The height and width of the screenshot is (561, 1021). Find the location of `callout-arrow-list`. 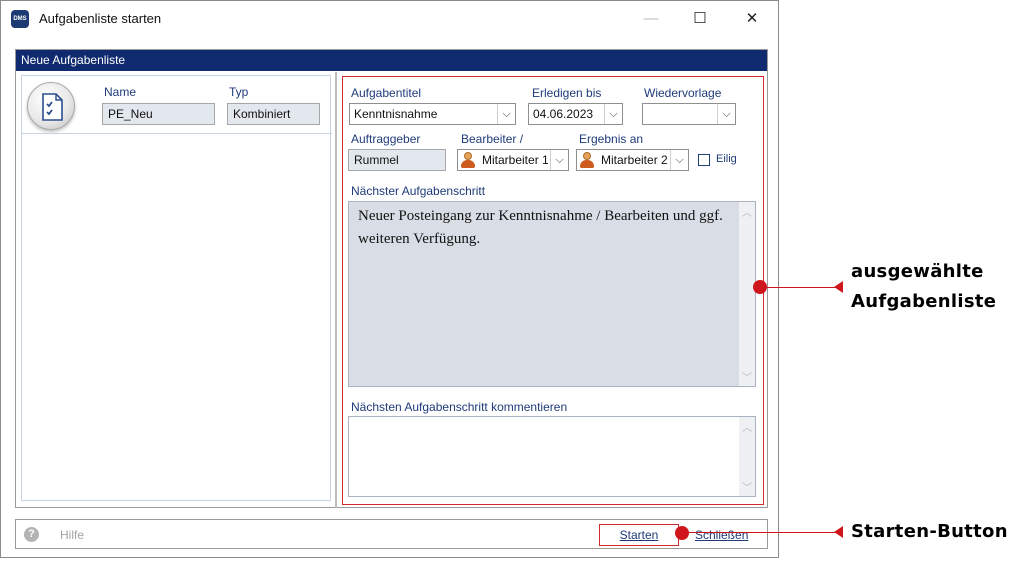

callout-arrow-list is located at coordinates (838, 287).